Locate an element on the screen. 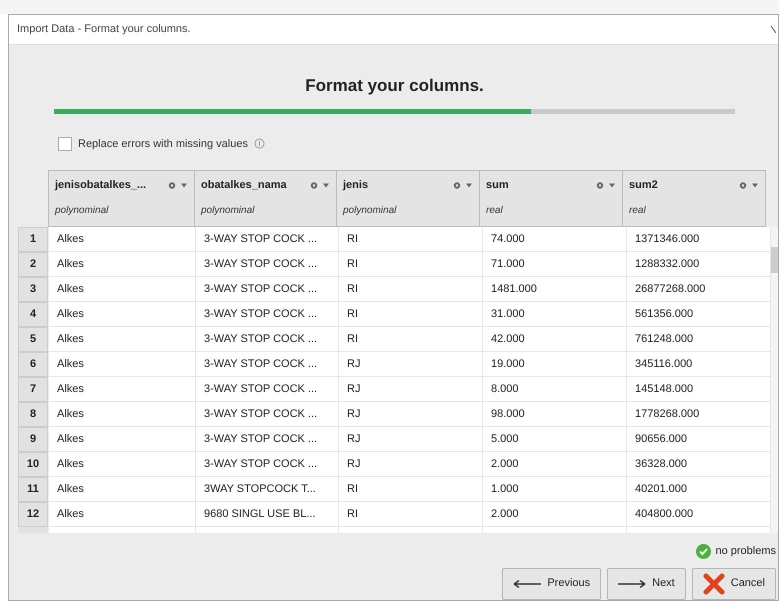 This screenshot has height=601, width=779. cross-icon is located at coordinates (713, 583).